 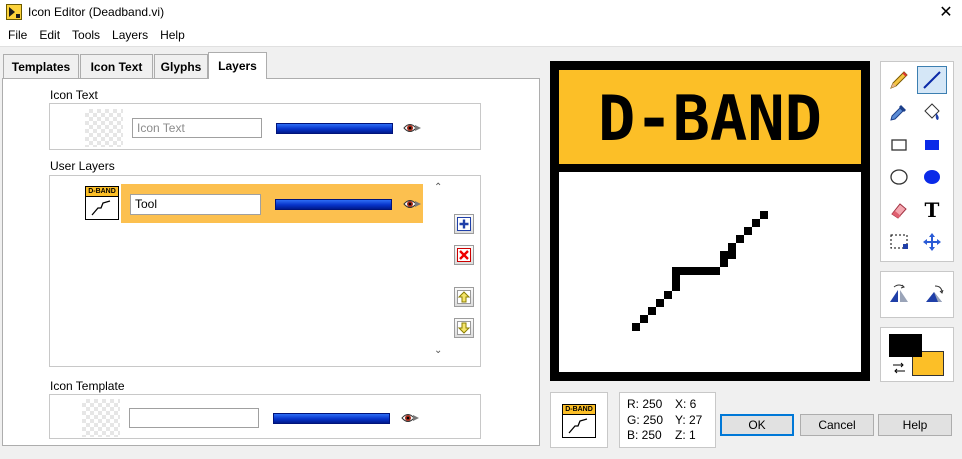 I want to click on readout-b: B: 250, so click(x=644, y=435).